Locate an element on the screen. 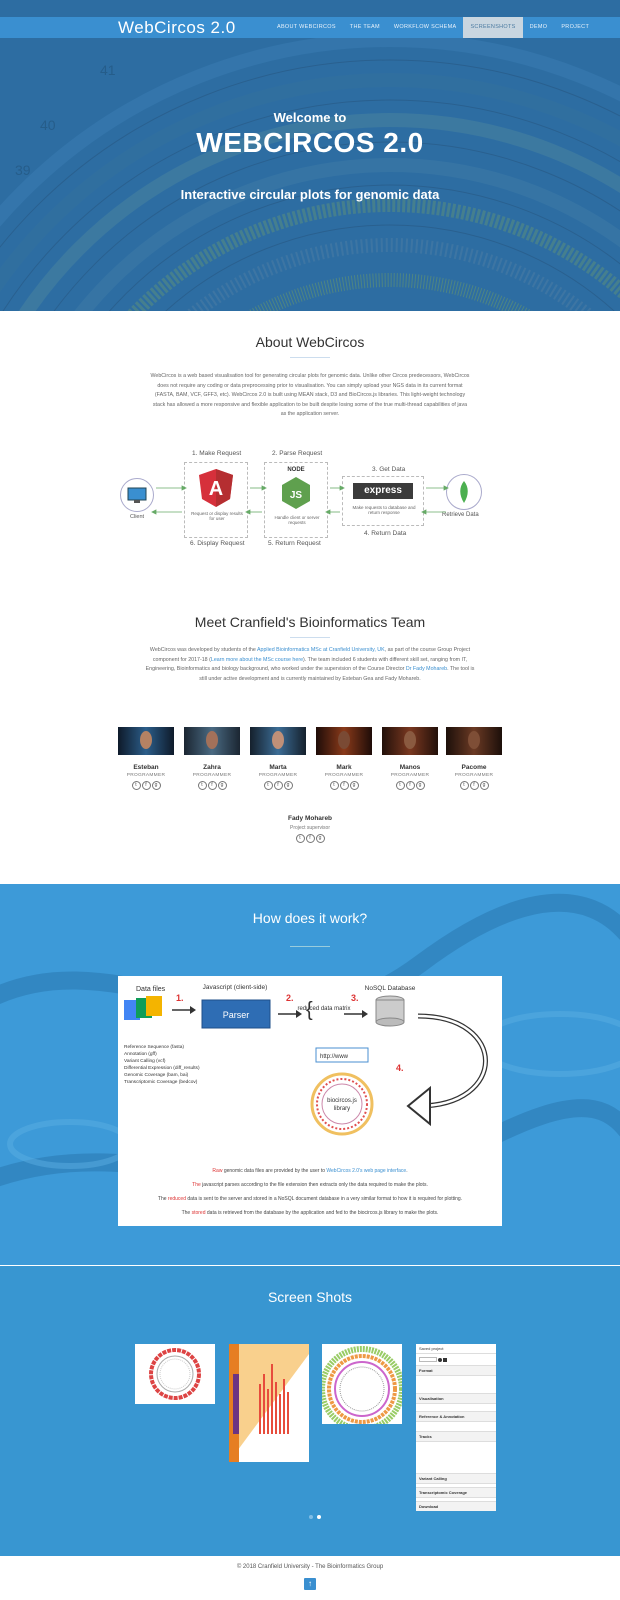 The image size is (620, 1600). nav-about: ABOUT WEBCIRCOS is located at coordinates (306, 27).